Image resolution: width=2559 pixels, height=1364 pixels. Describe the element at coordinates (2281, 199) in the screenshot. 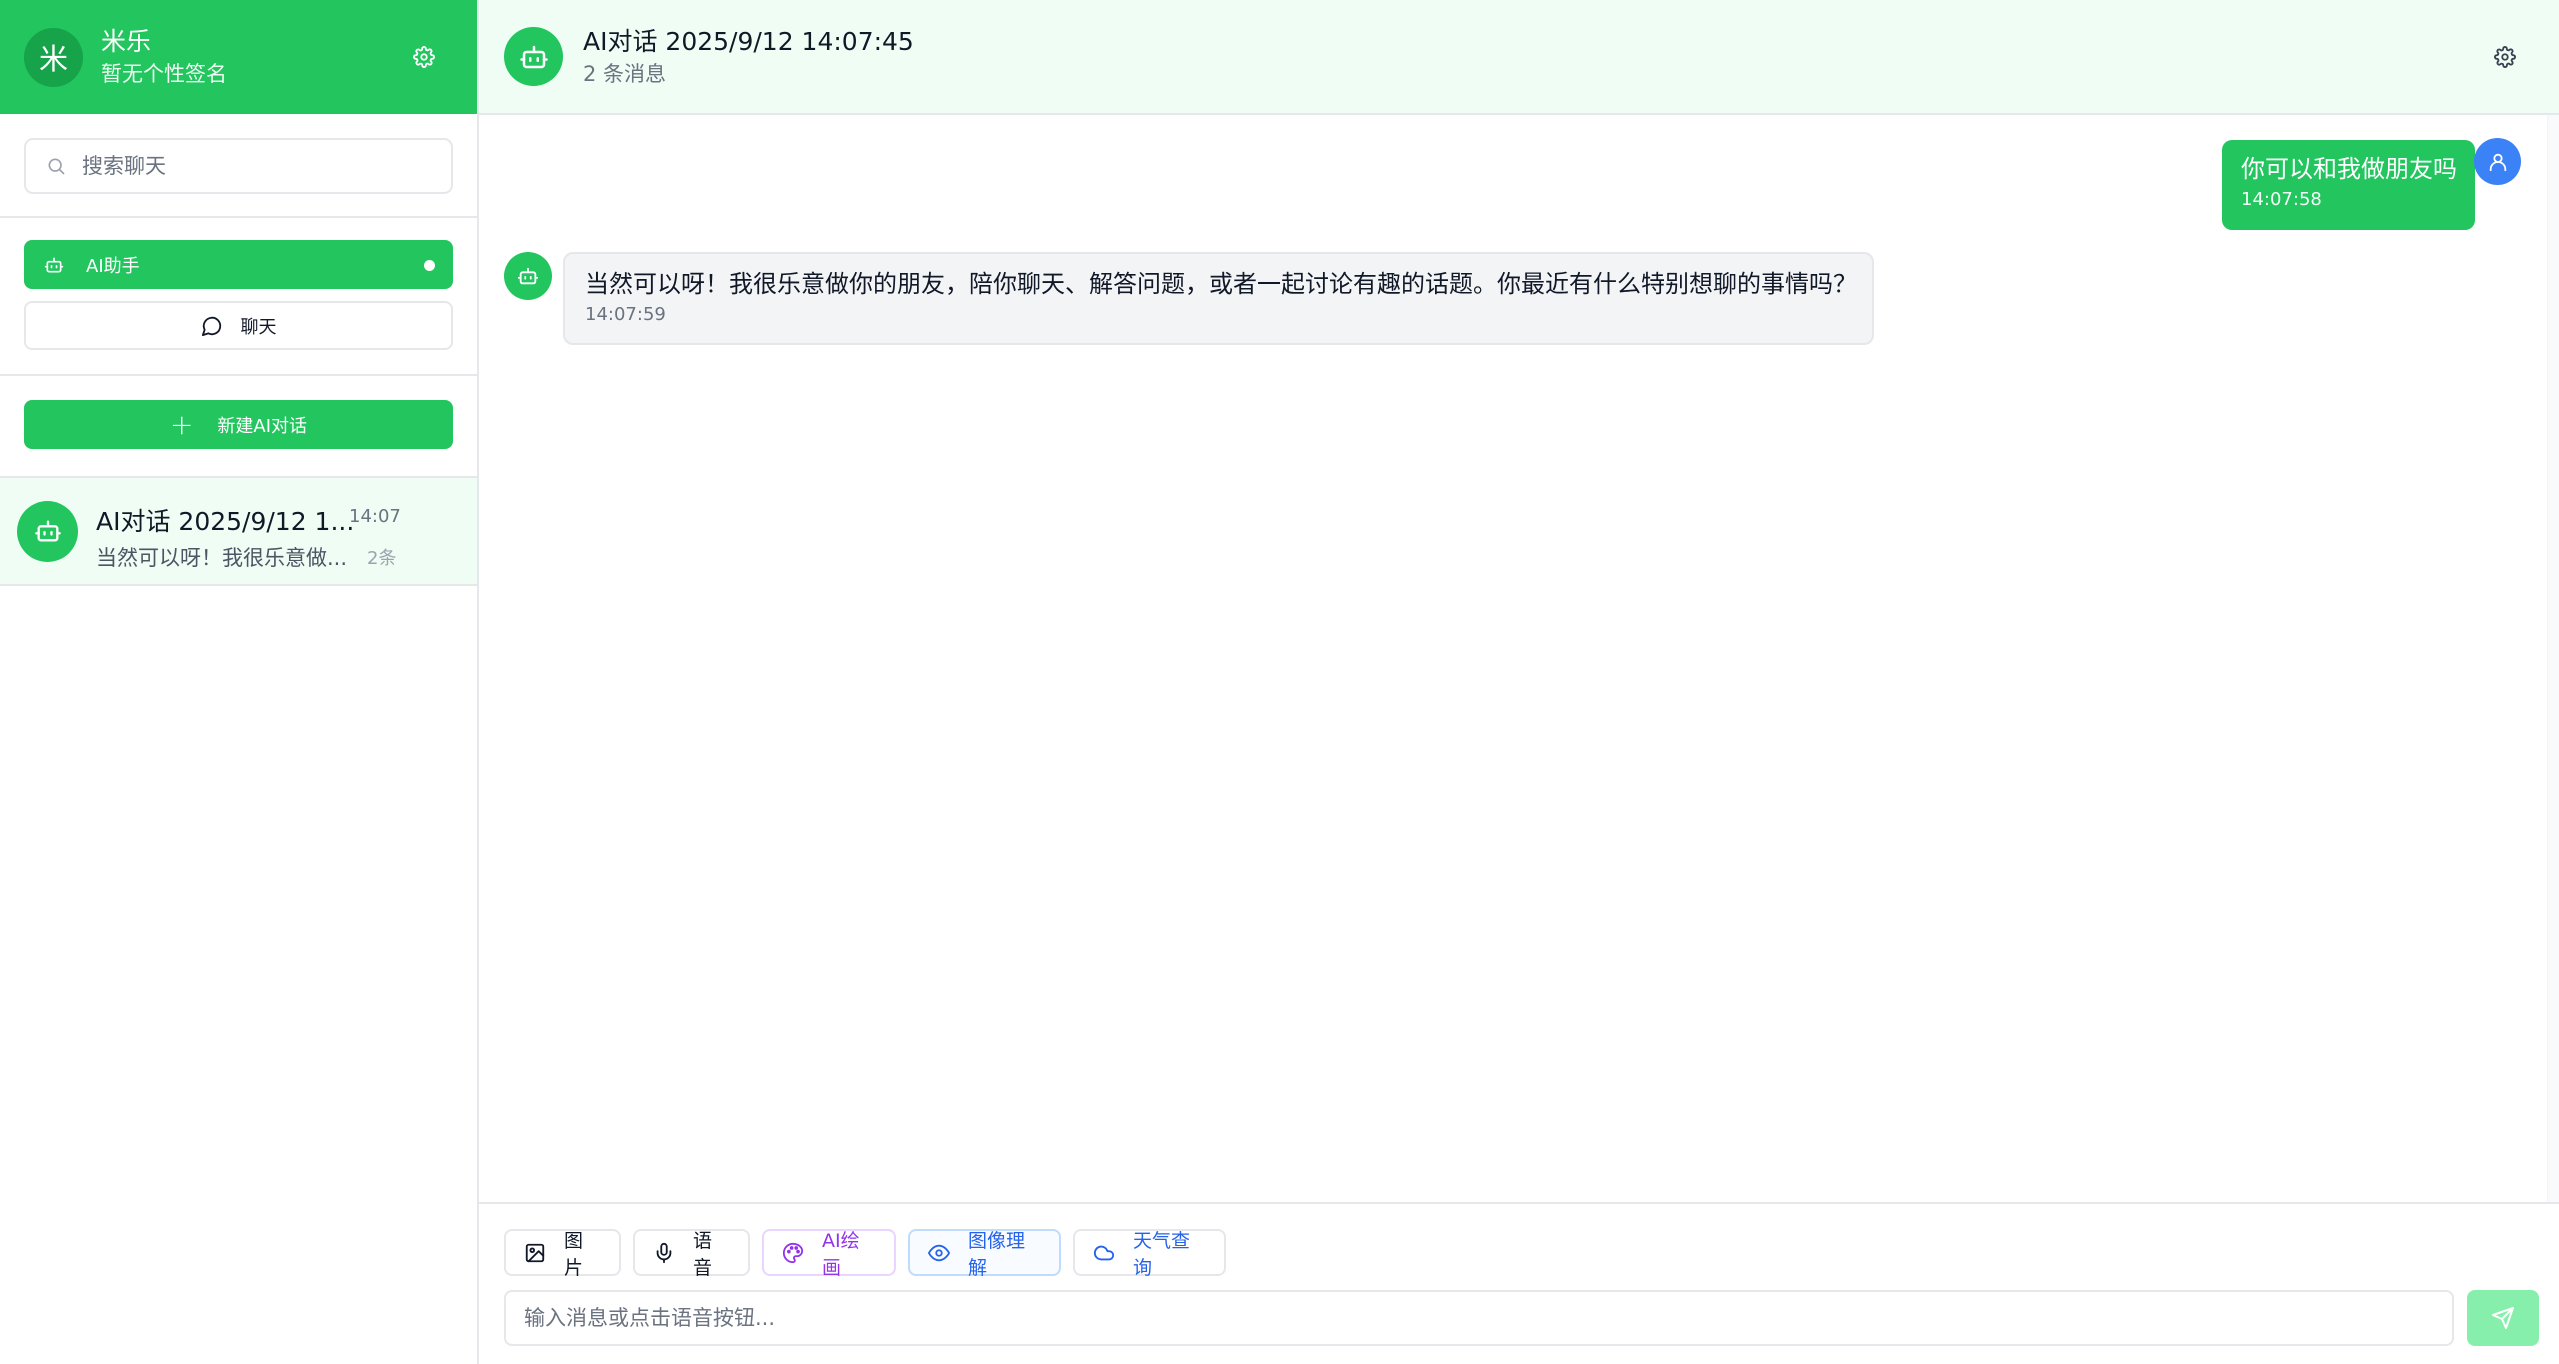

I see `user-message-time: 14:07:58` at that location.